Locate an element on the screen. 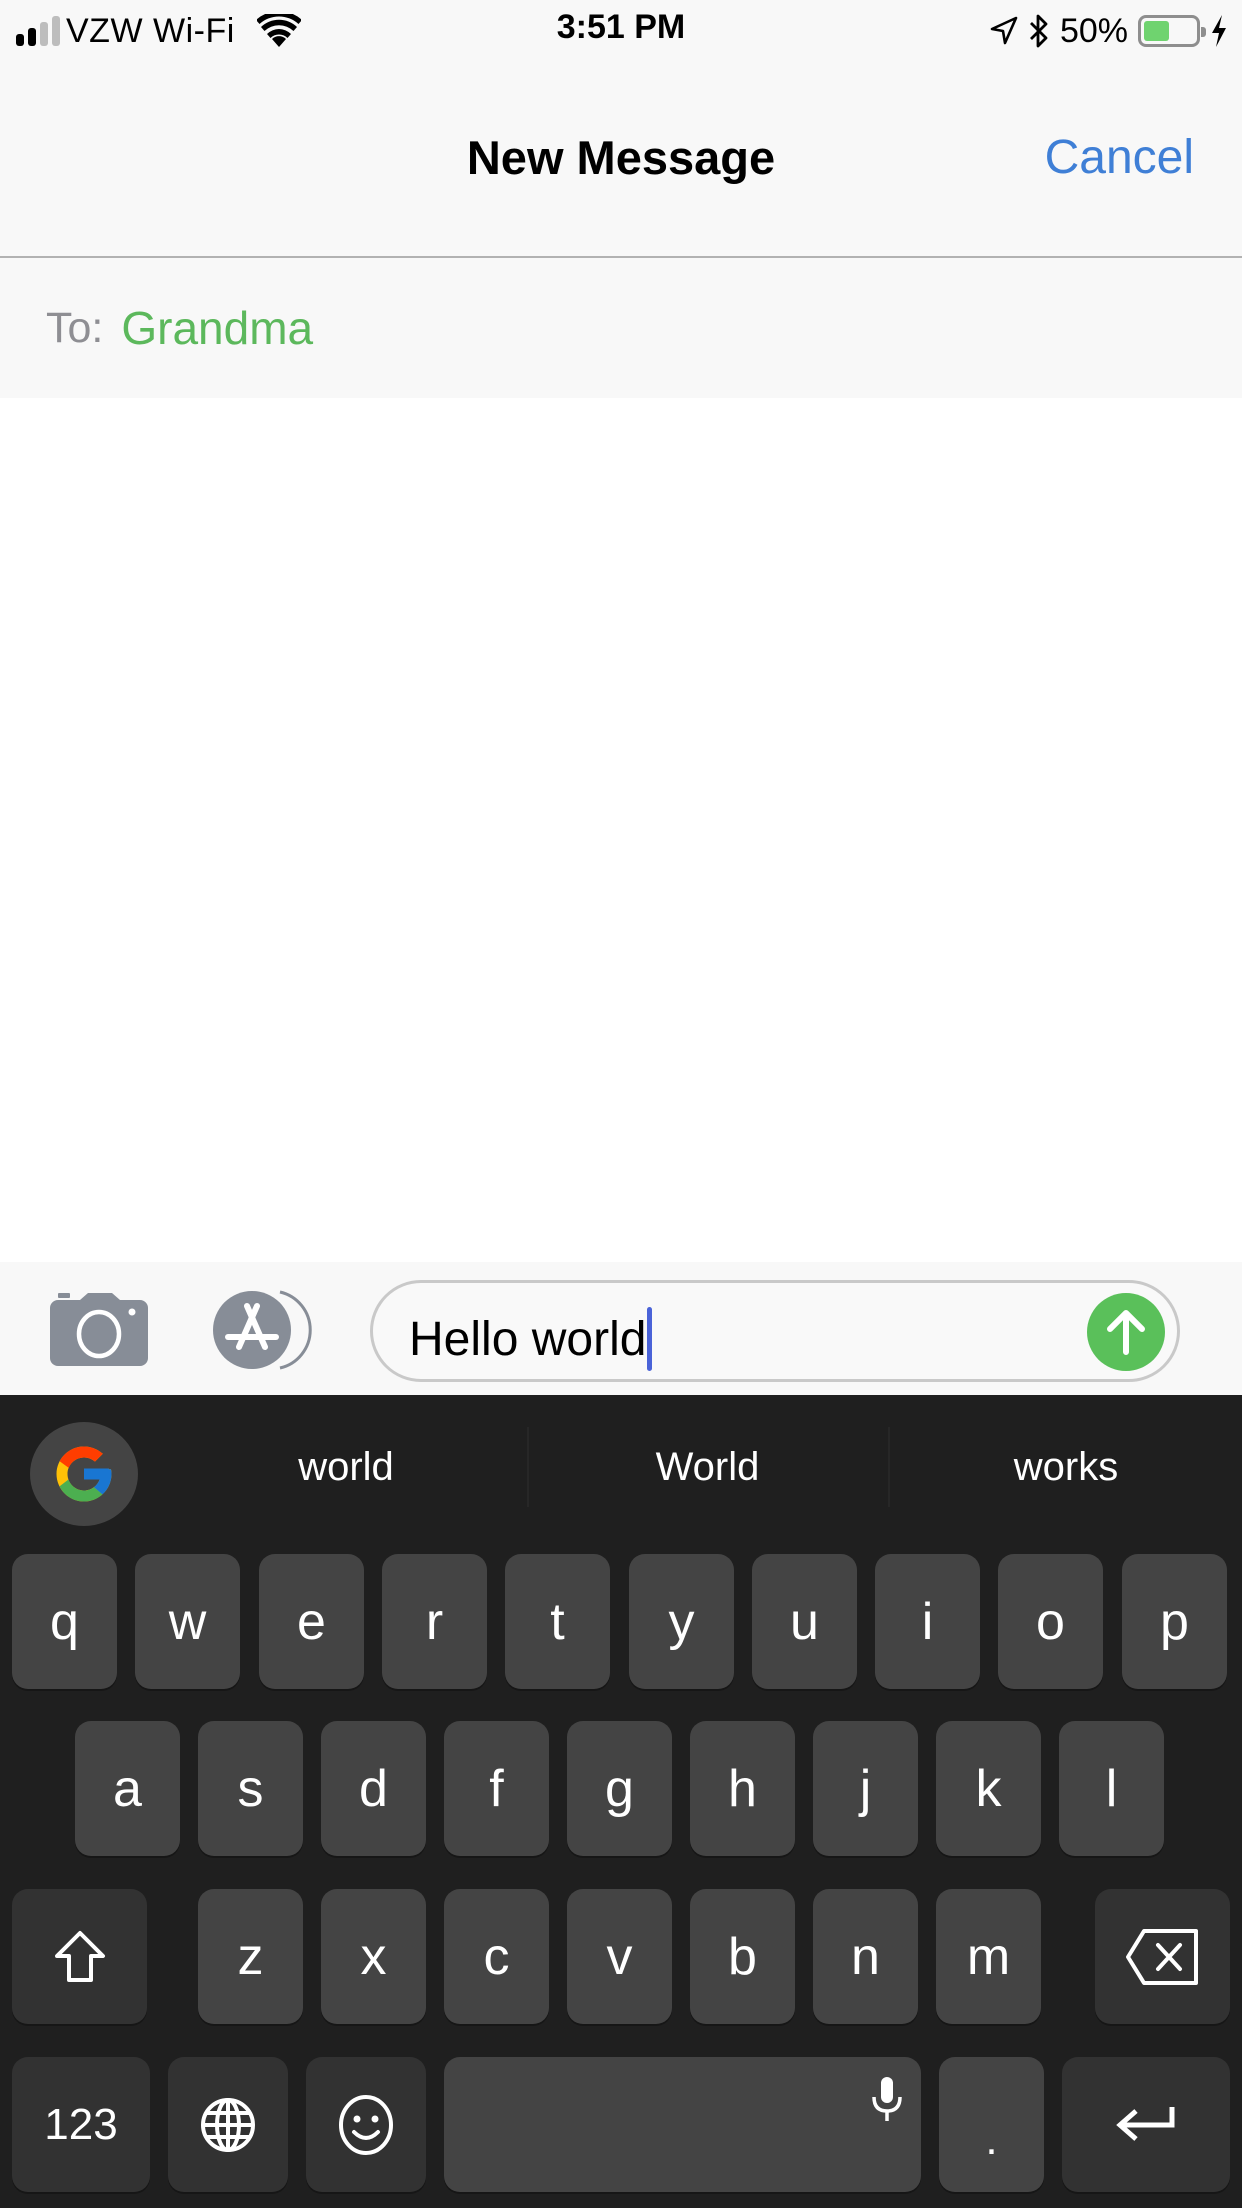  message-input: Hello world is located at coordinates (775, 1331).